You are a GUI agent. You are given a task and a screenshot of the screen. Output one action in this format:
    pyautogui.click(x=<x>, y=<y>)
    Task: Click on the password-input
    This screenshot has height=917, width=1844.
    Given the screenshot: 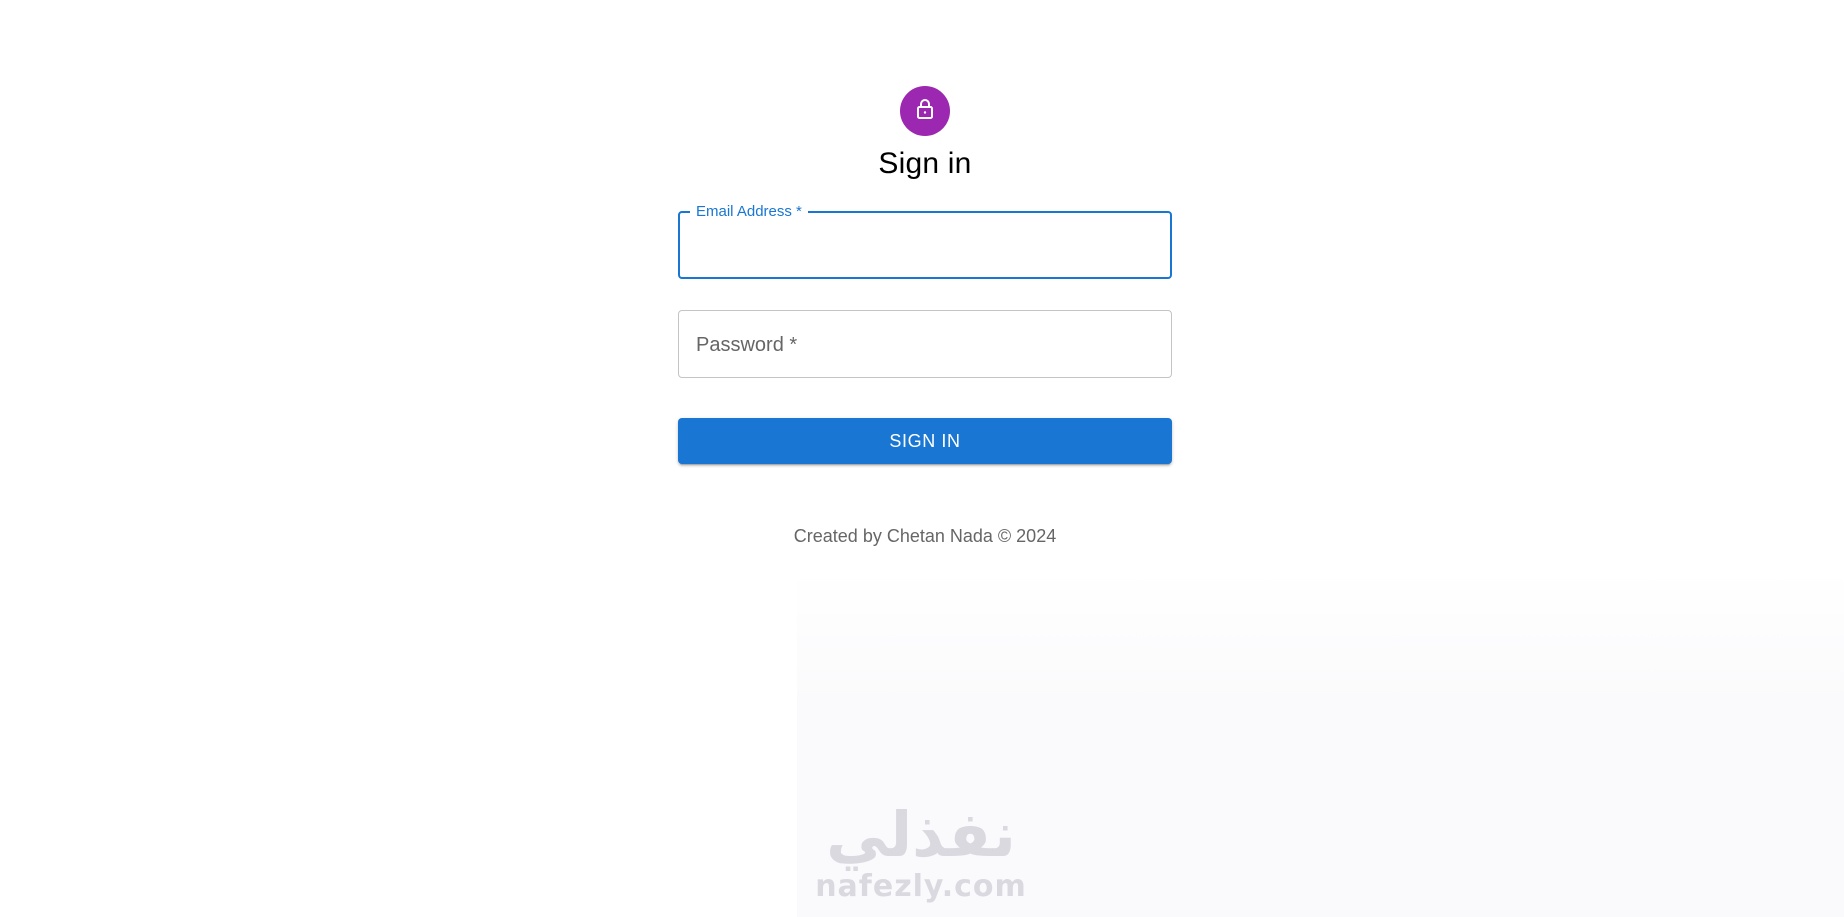 What is the action you would take?
    pyautogui.click(x=927, y=345)
    